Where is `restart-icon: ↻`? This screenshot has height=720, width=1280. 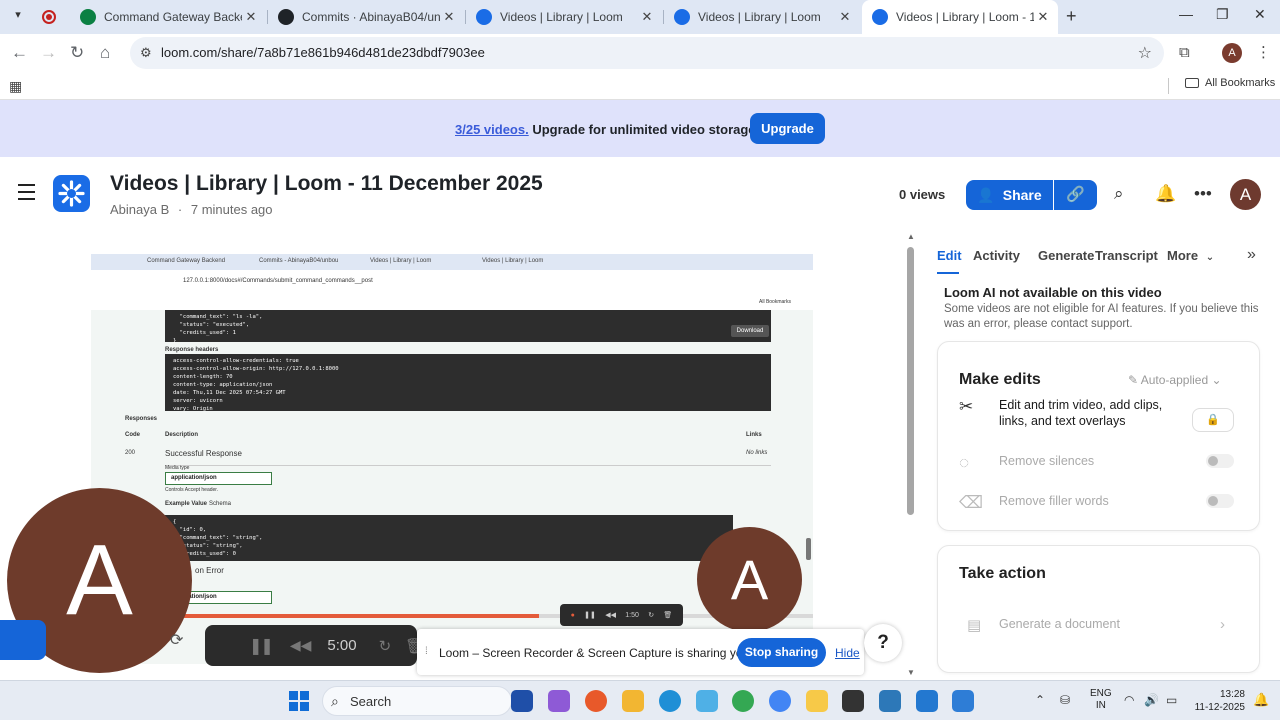 restart-icon: ↻ is located at coordinates (651, 615).